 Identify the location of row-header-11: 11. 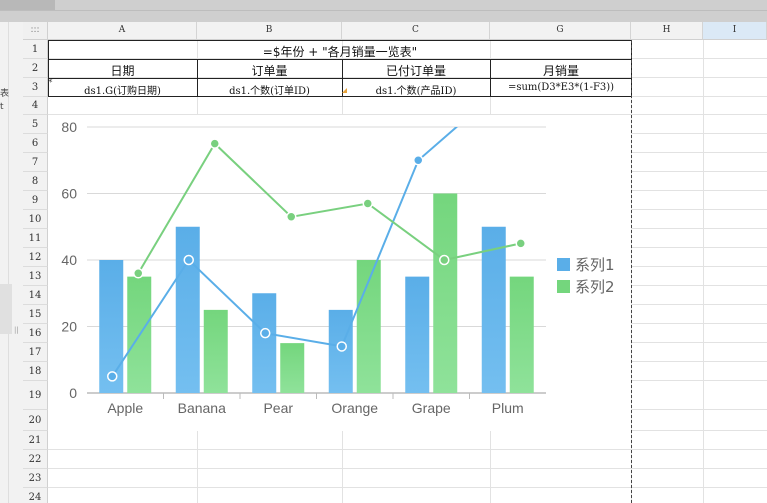
(35, 238).